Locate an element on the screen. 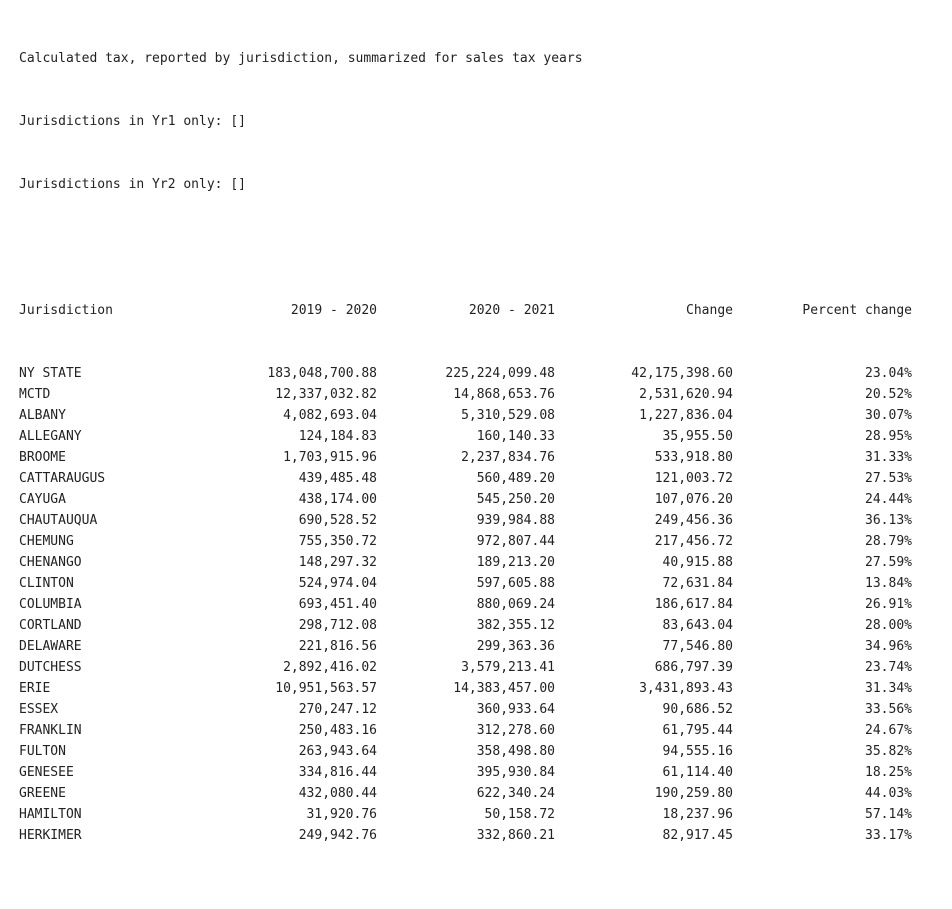 The image size is (952, 909). change-cell: 107,076.20 is located at coordinates (693, 499).